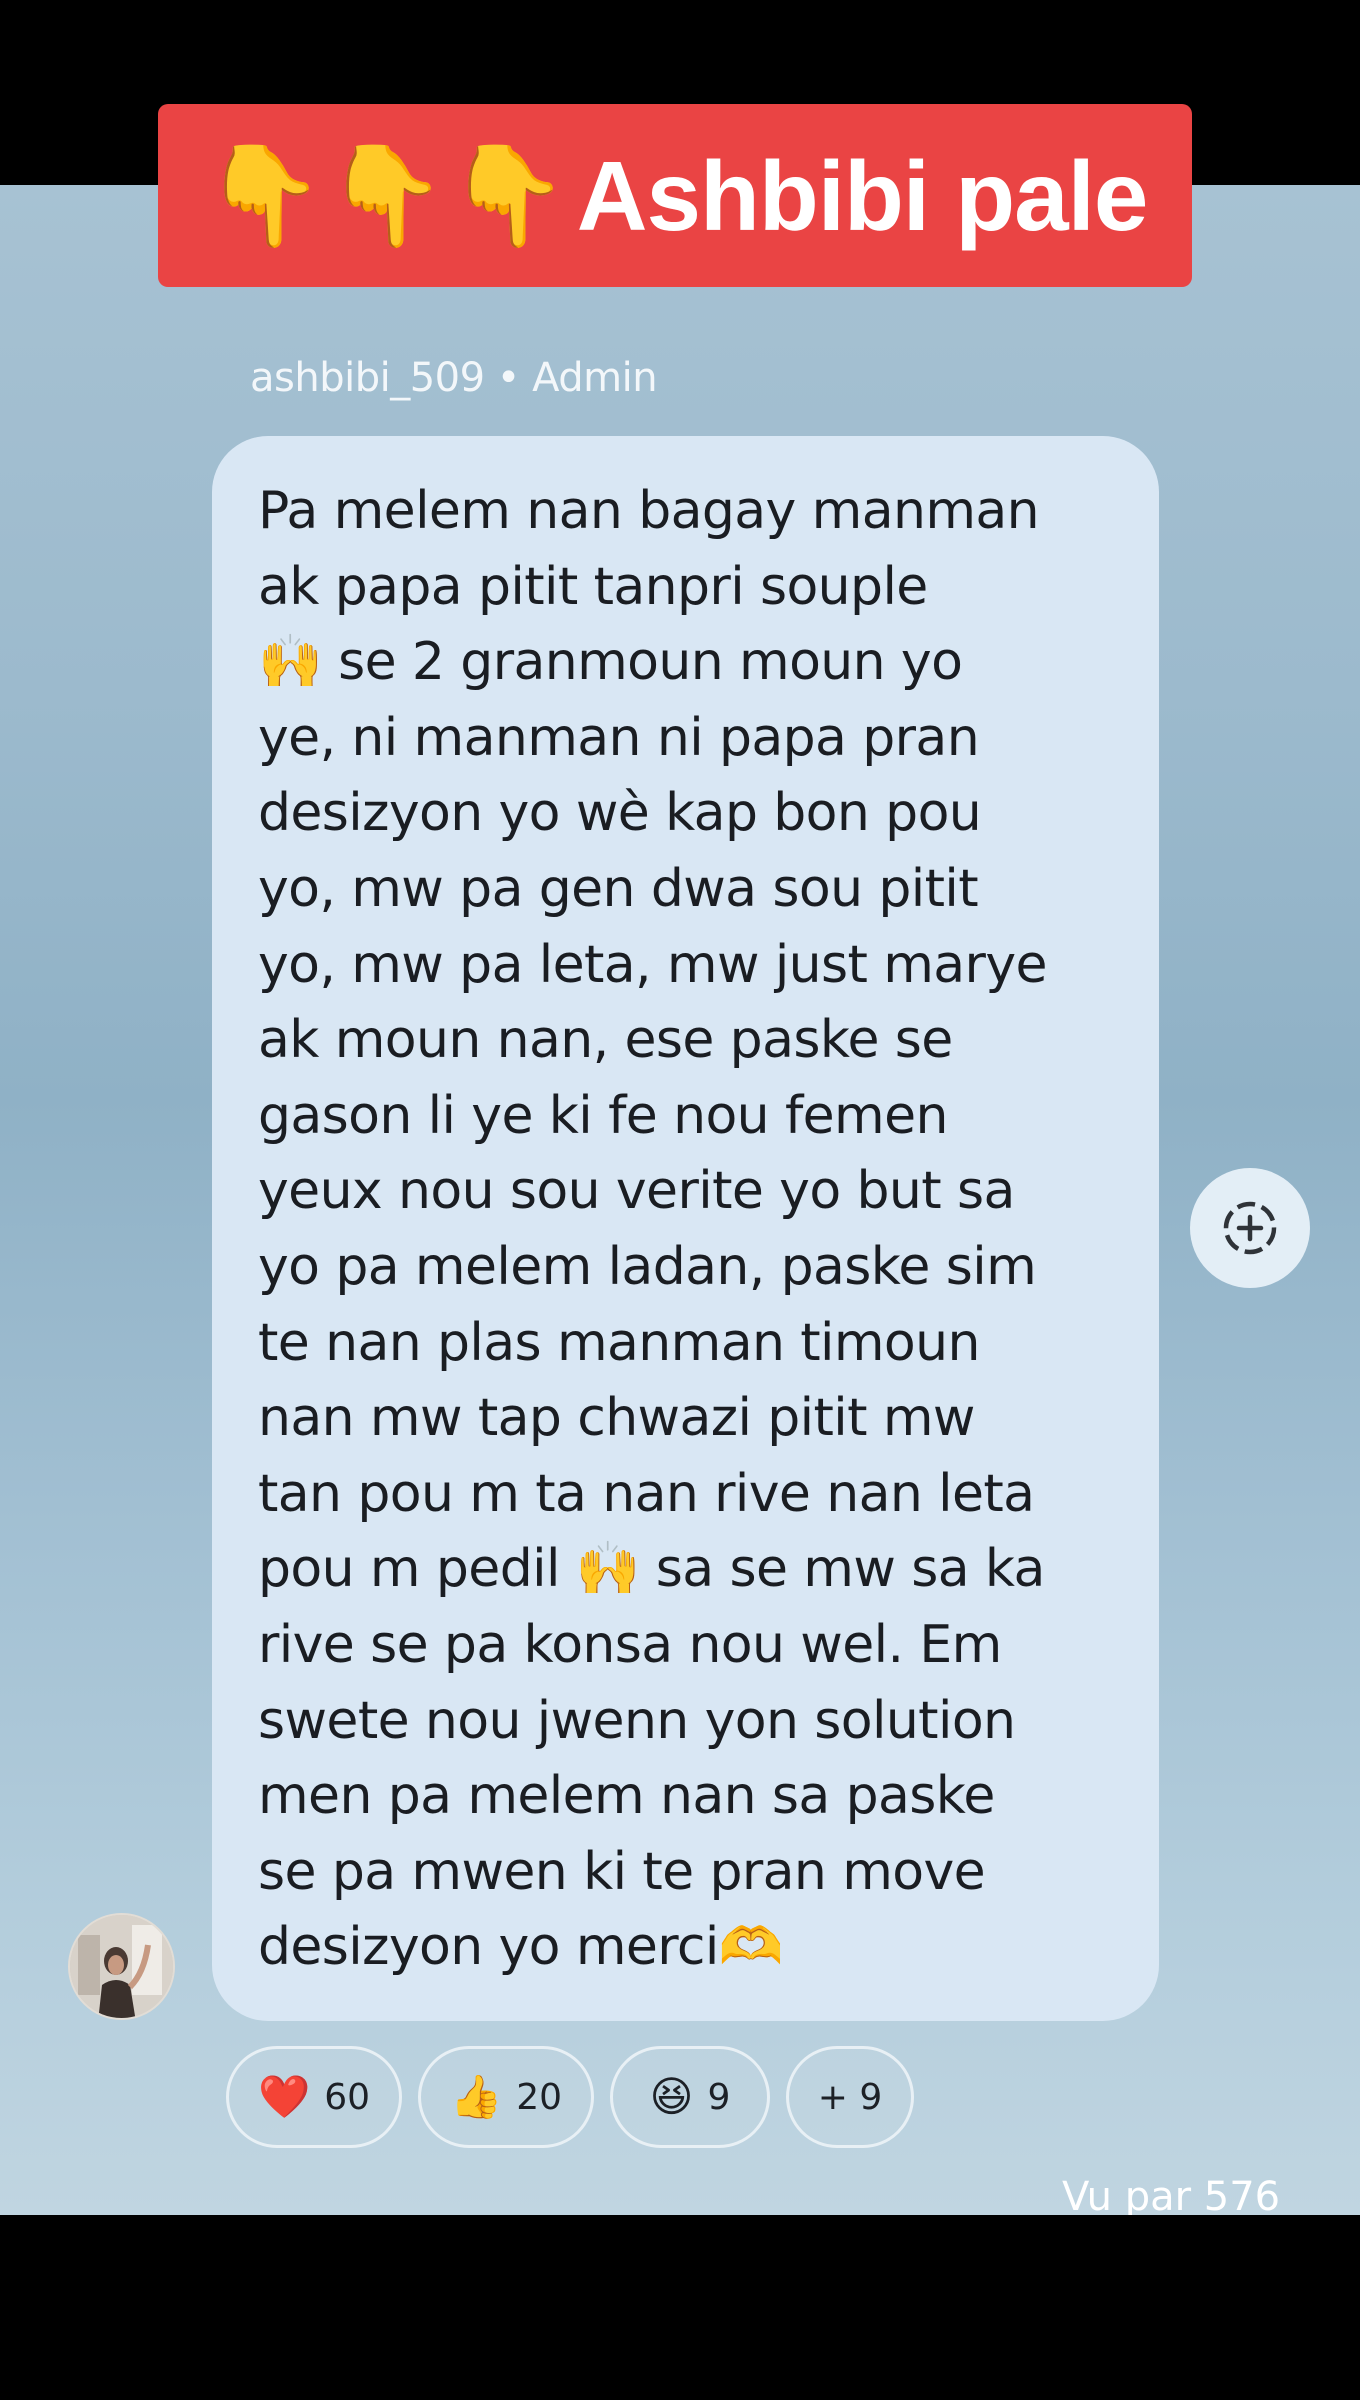  I want to click on thumbs-up-icon: 👍, so click(476, 2096).